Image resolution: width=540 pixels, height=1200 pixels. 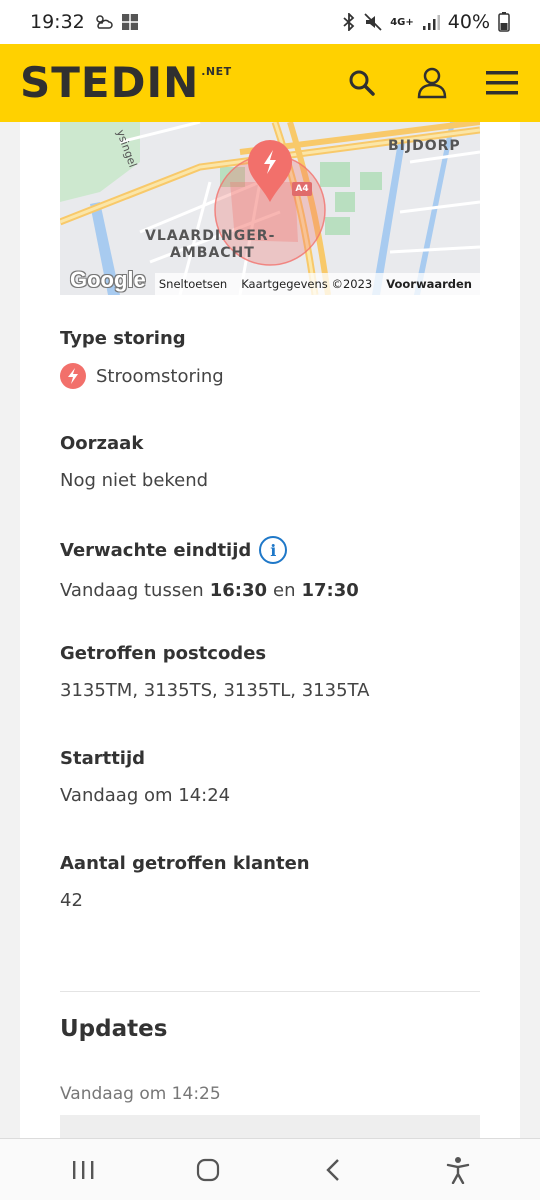 What do you see at coordinates (193, 284) in the screenshot?
I see `map-shortcuts-link: Sneltoetsen` at bounding box center [193, 284].